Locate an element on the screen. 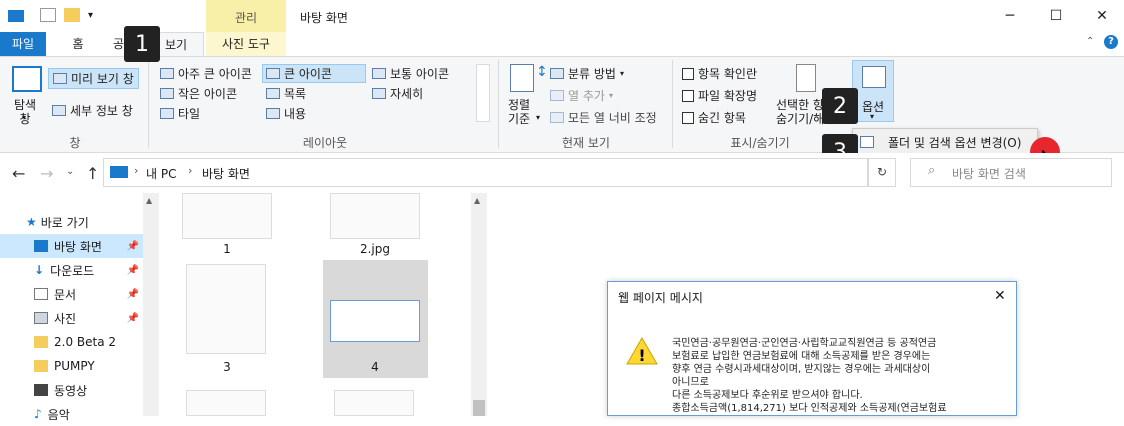  nav-item-pictures: 사진 📌 is located at coordinates (72, 318).